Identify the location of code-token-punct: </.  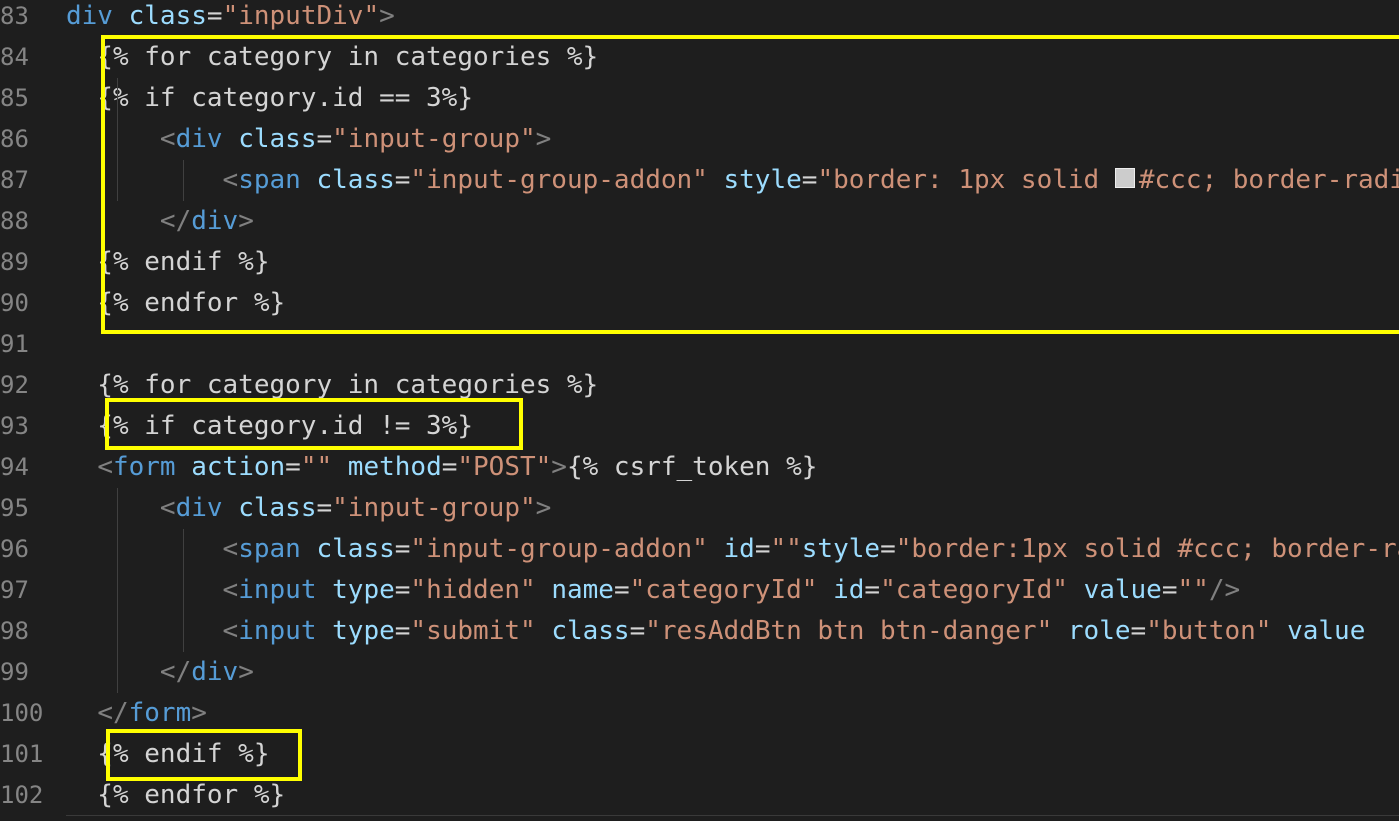
(175, 221).